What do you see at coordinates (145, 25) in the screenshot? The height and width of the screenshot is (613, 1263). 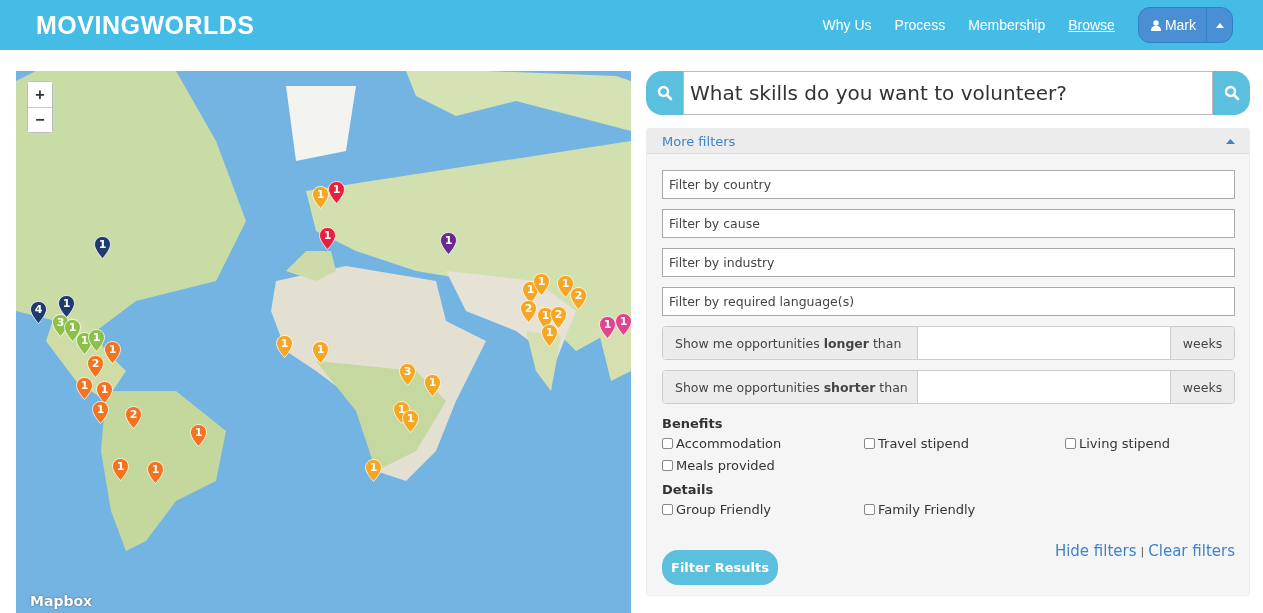 I see `logo: MOVINGWORLDS` at bounding box center [145, 25].